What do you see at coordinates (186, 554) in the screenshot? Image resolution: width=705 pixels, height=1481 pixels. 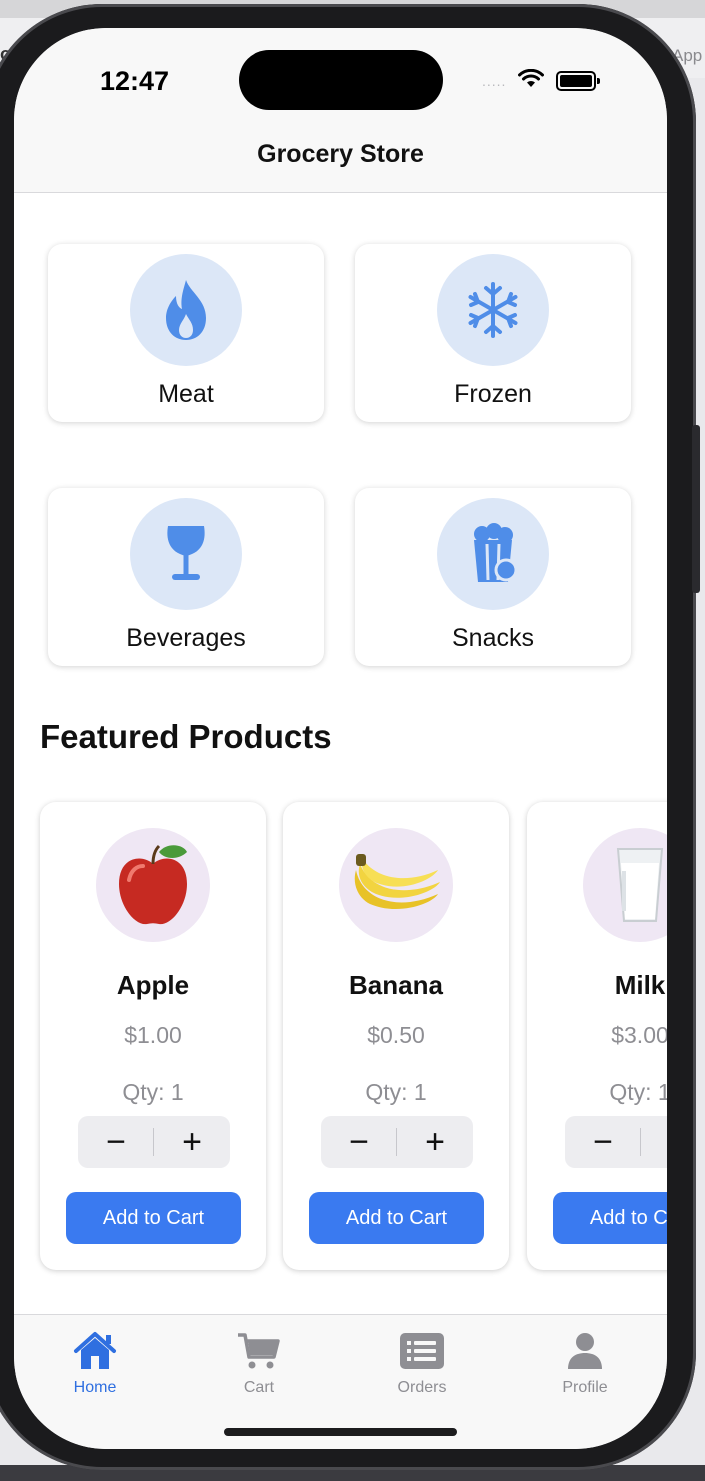 I see `wineglass-icon` at bounding box center [186, 554].